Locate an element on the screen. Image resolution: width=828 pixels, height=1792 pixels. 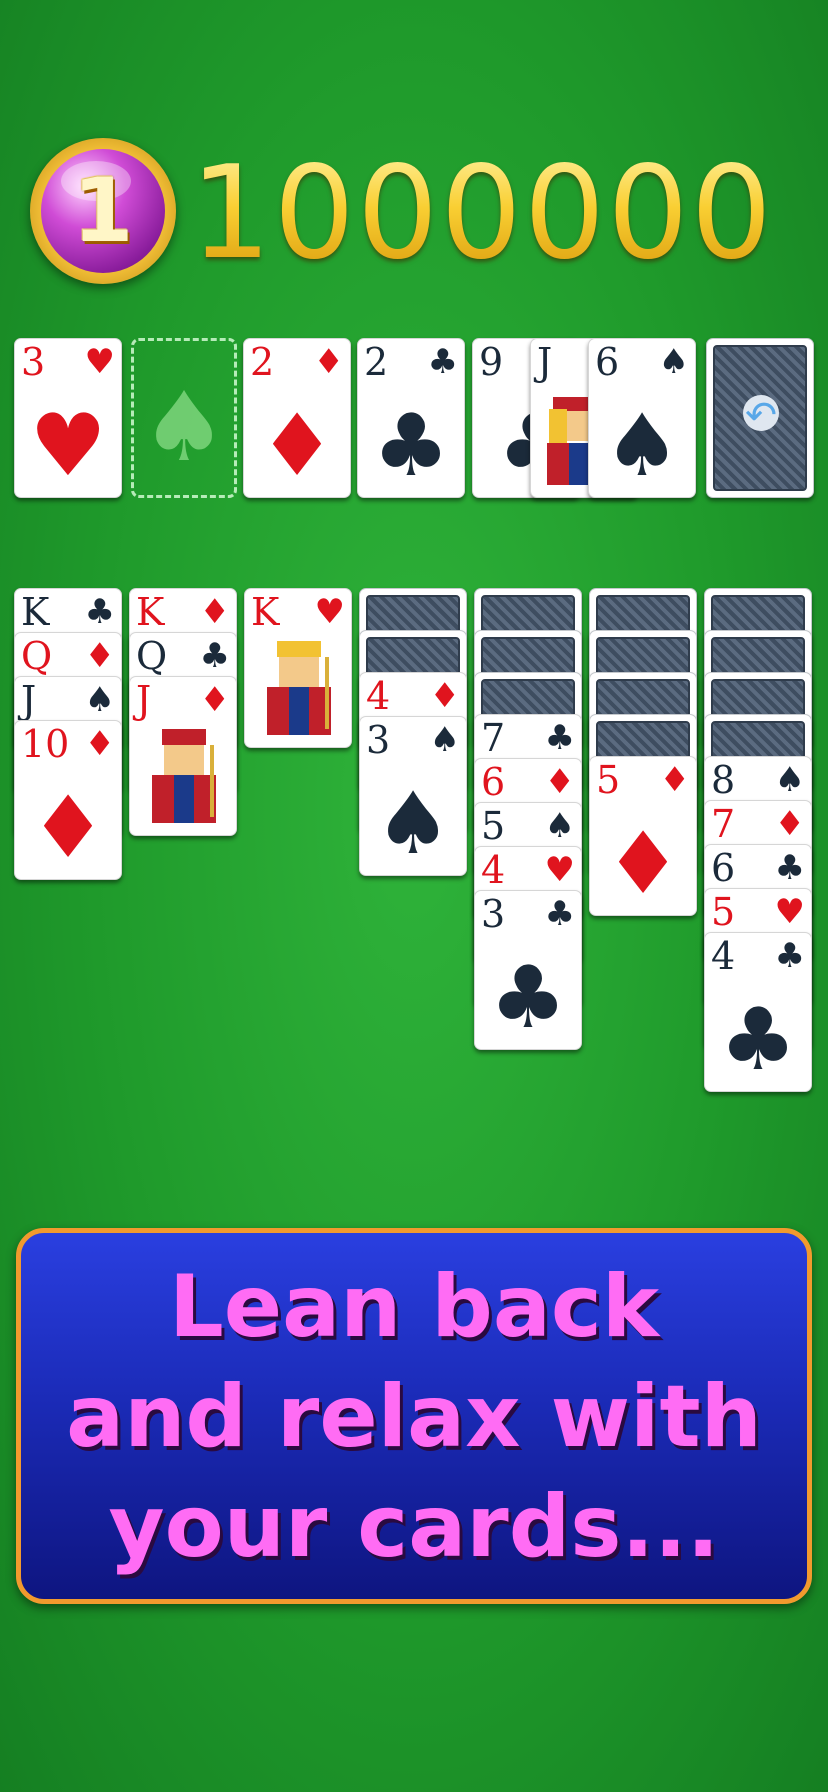
tableau-card-J-diamond: J ♦ is located at coordinates (183, 756).